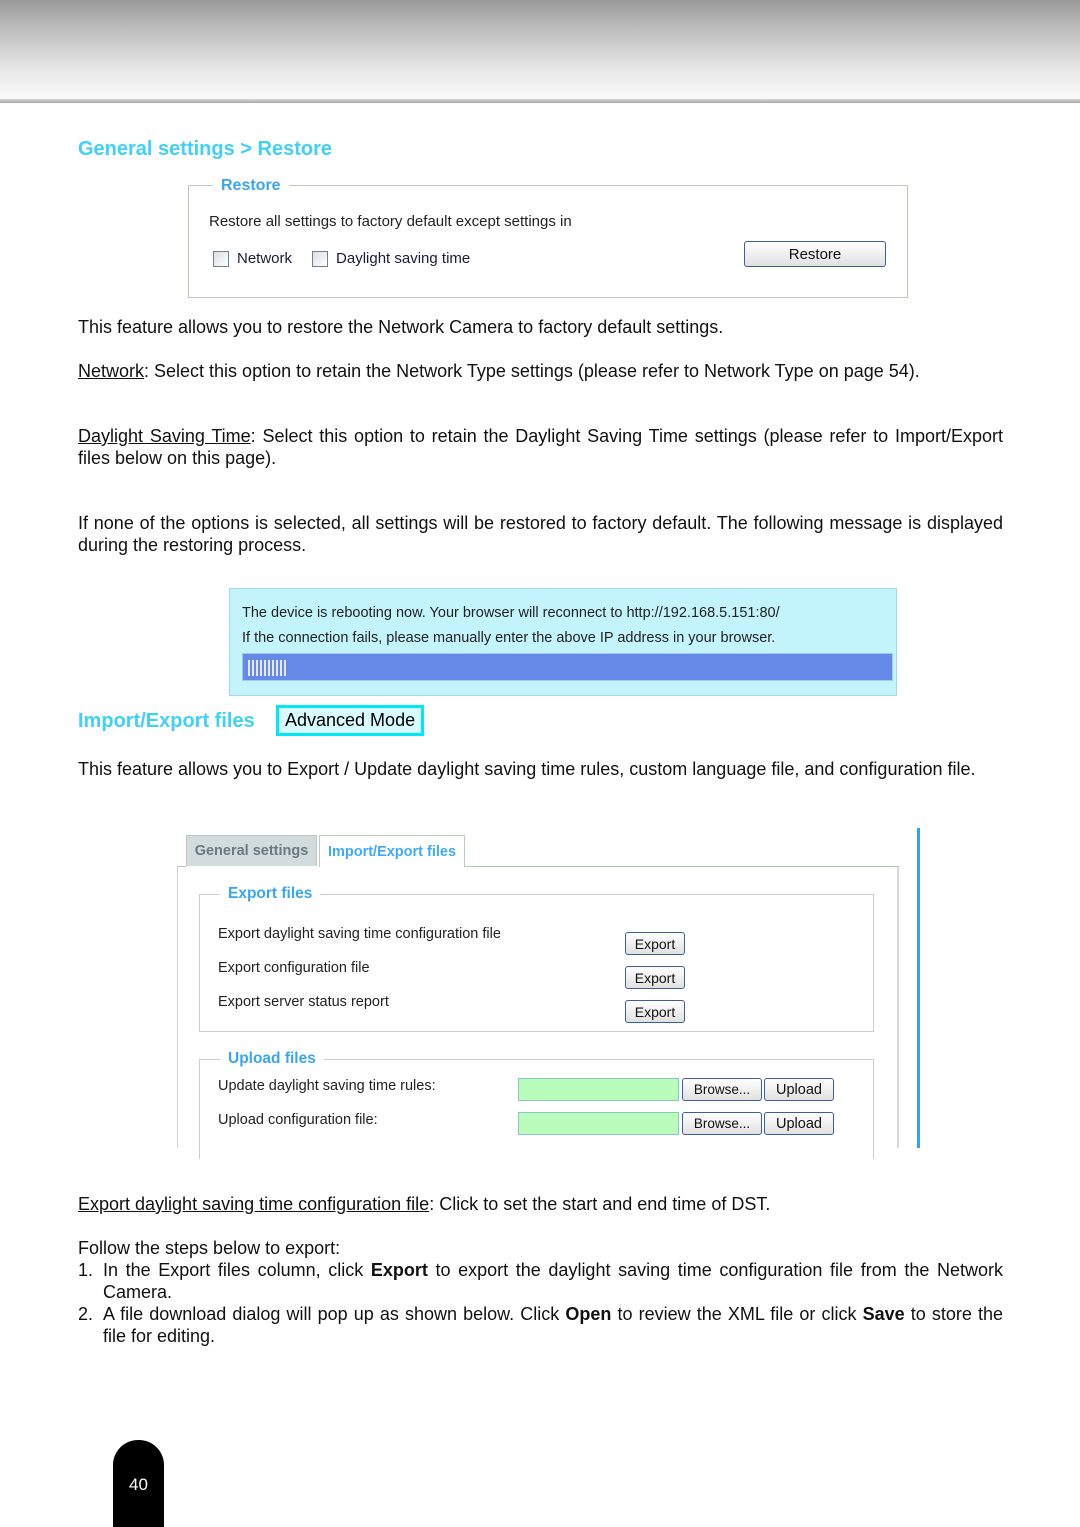  Describe the element at coordinates (221, 258) in the screenshot. I see `network-checkbox` at that location.